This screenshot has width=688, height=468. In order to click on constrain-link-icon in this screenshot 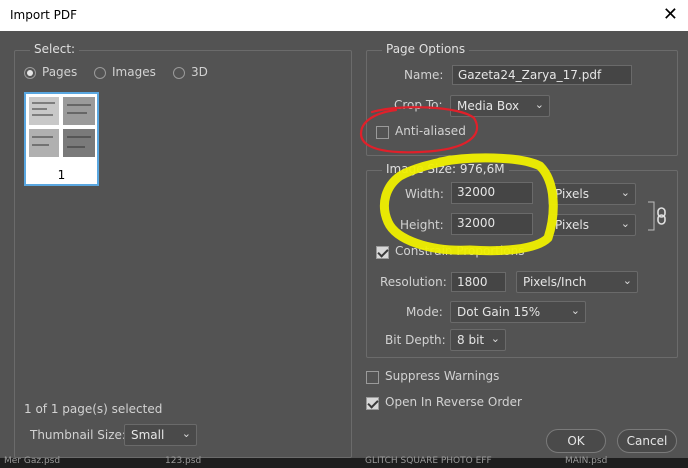, I will do `click(659, 216)`.